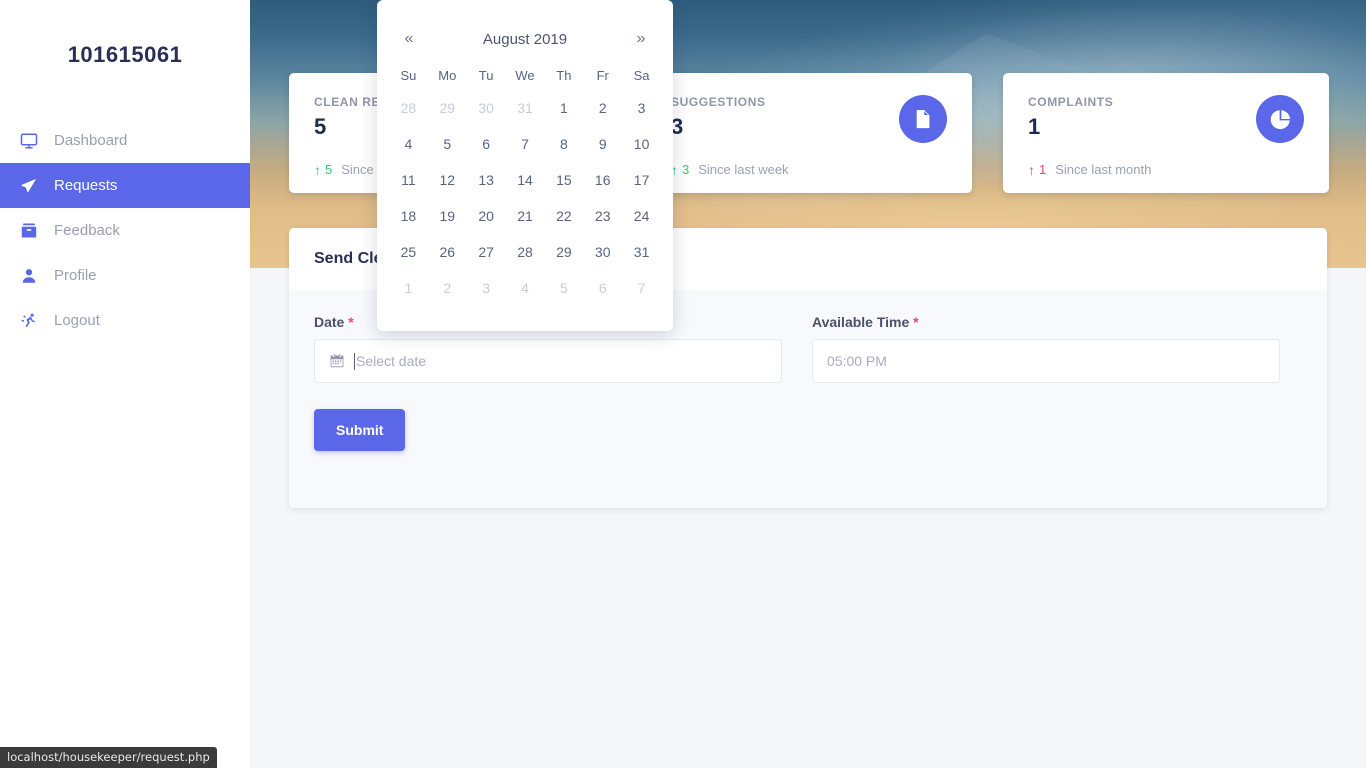  Describe the element at coordinates (641, 75) in the screenshot. I see `dow-label: Sa` at that location.